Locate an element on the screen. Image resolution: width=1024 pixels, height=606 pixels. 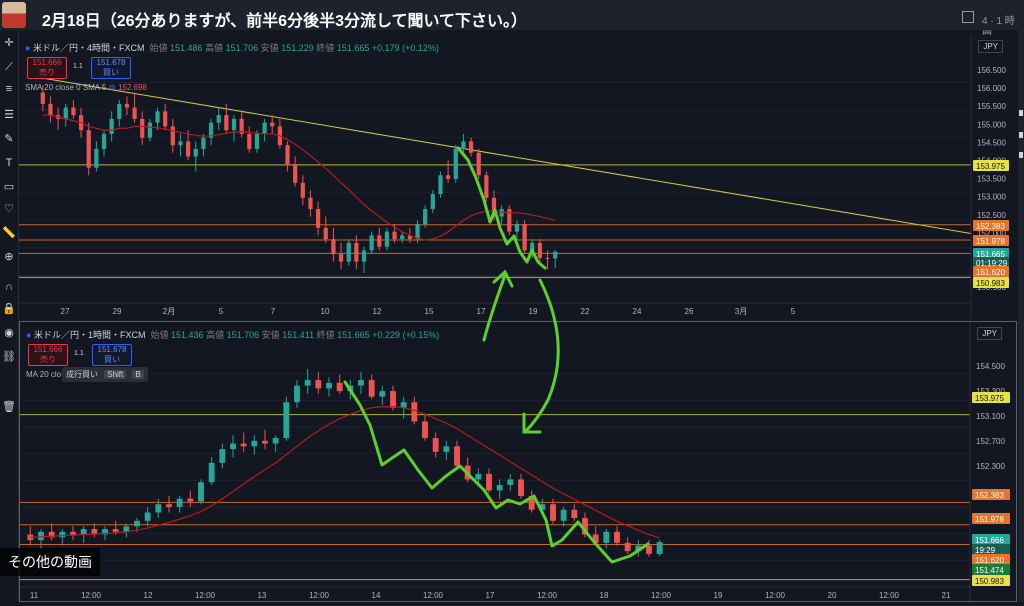
buy-price: 151.678 is located at coordinates (111, 62).